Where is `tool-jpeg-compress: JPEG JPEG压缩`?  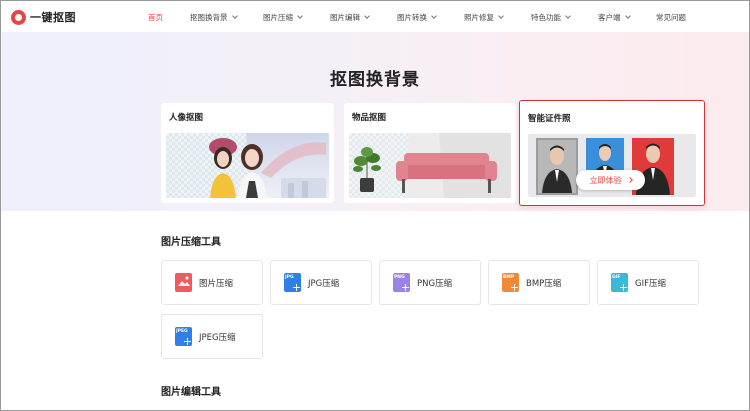 tool-jpeg-compress: JPEG JPEG压缩 is located at coordinates (212, 336).